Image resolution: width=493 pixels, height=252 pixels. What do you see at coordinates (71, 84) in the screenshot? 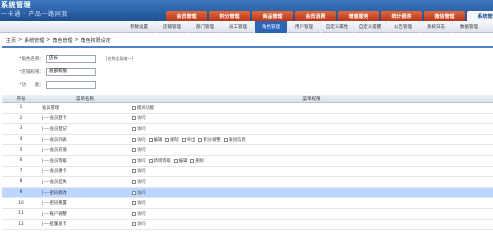
I see `function-input` at bounding box center [71, 84].